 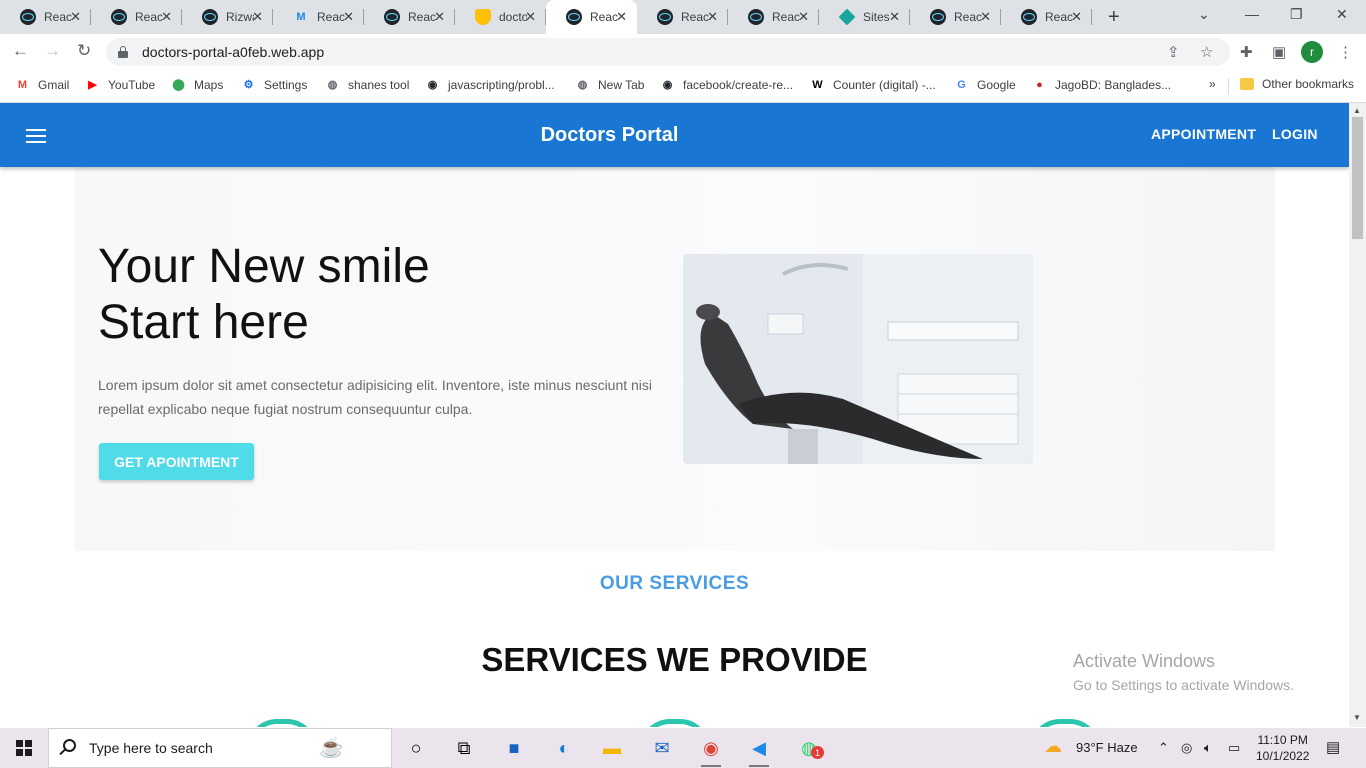 What do you see at coordinates (1206, 52) in the screenshot?
I see `bookmark-star-icon: ☆` at bounding box center [1206, 52].